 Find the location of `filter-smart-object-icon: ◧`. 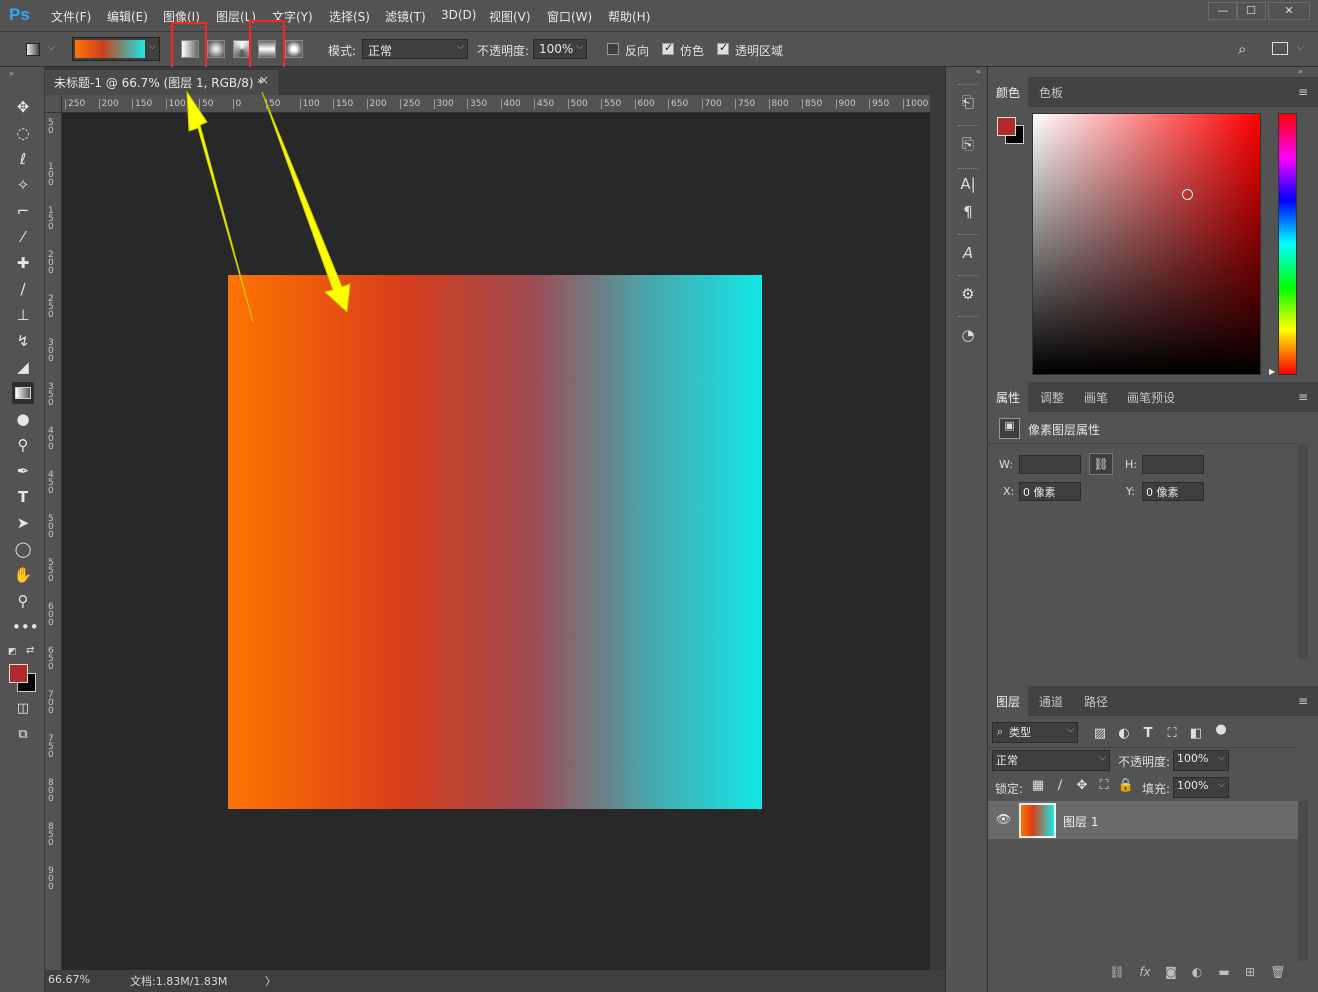

filter-smart-object-icon: ◧ is located at coordinates (1196, 734).